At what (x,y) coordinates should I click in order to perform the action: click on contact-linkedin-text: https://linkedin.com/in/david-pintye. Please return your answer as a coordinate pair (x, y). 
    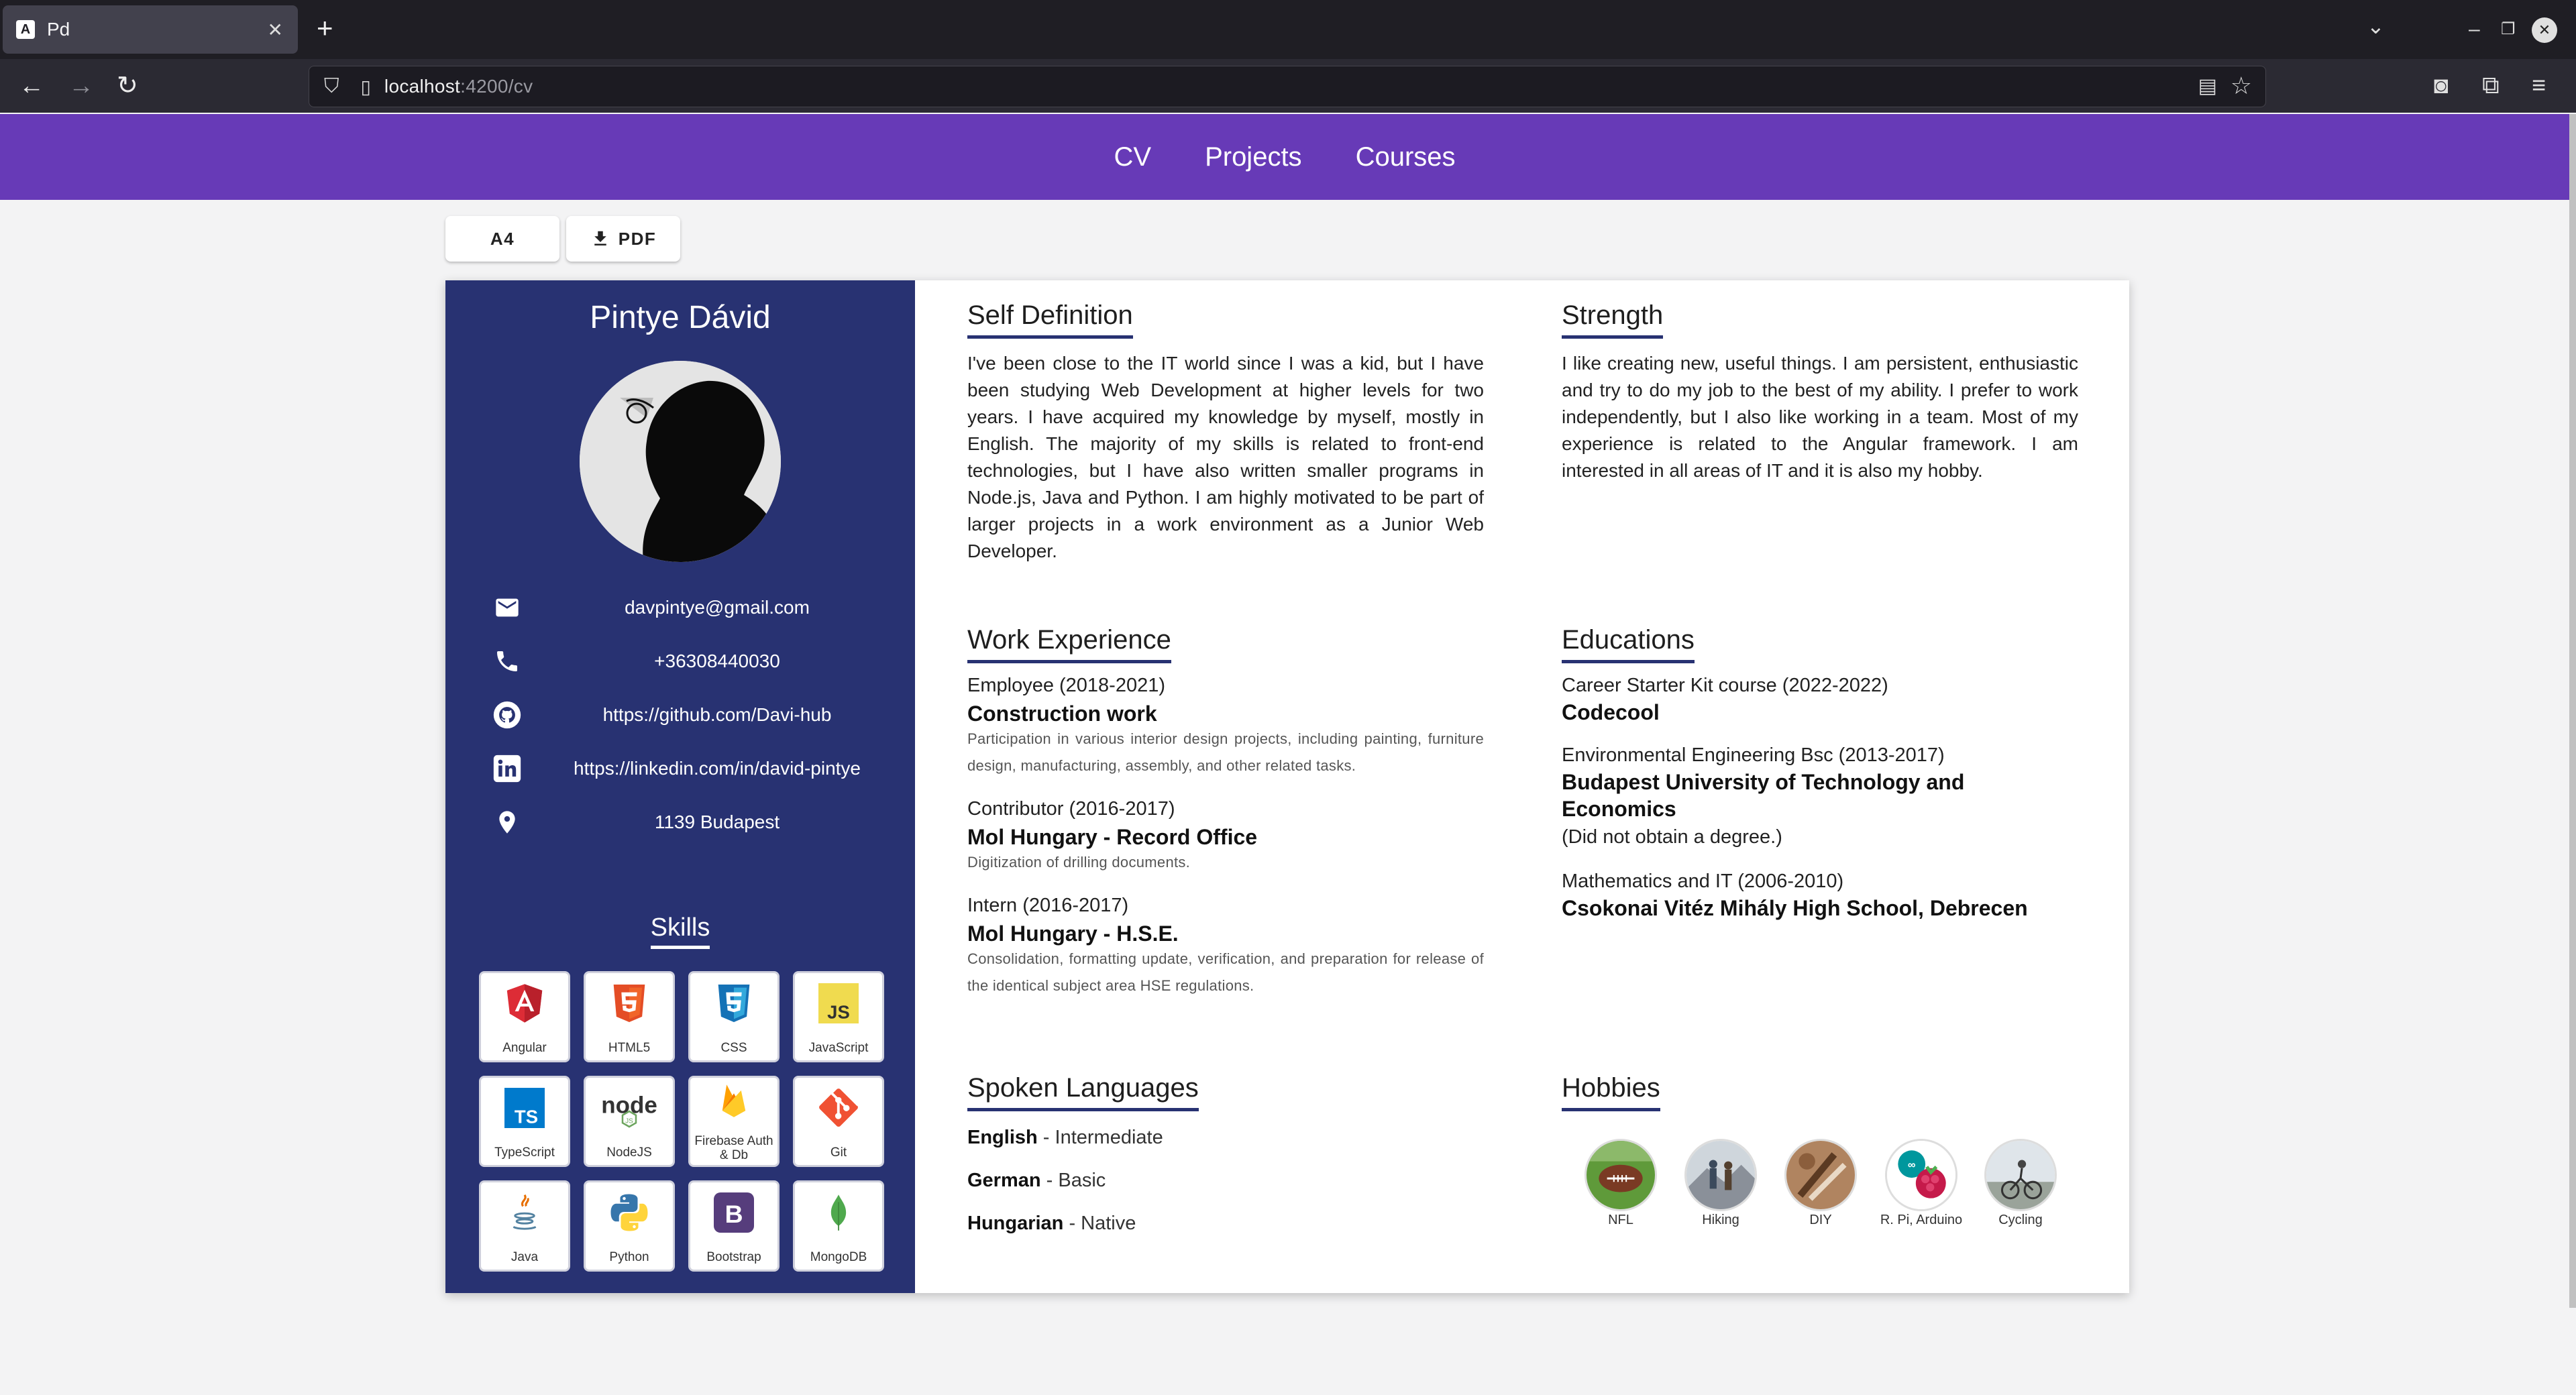
    Looking at the image, I should click on (717, 768).